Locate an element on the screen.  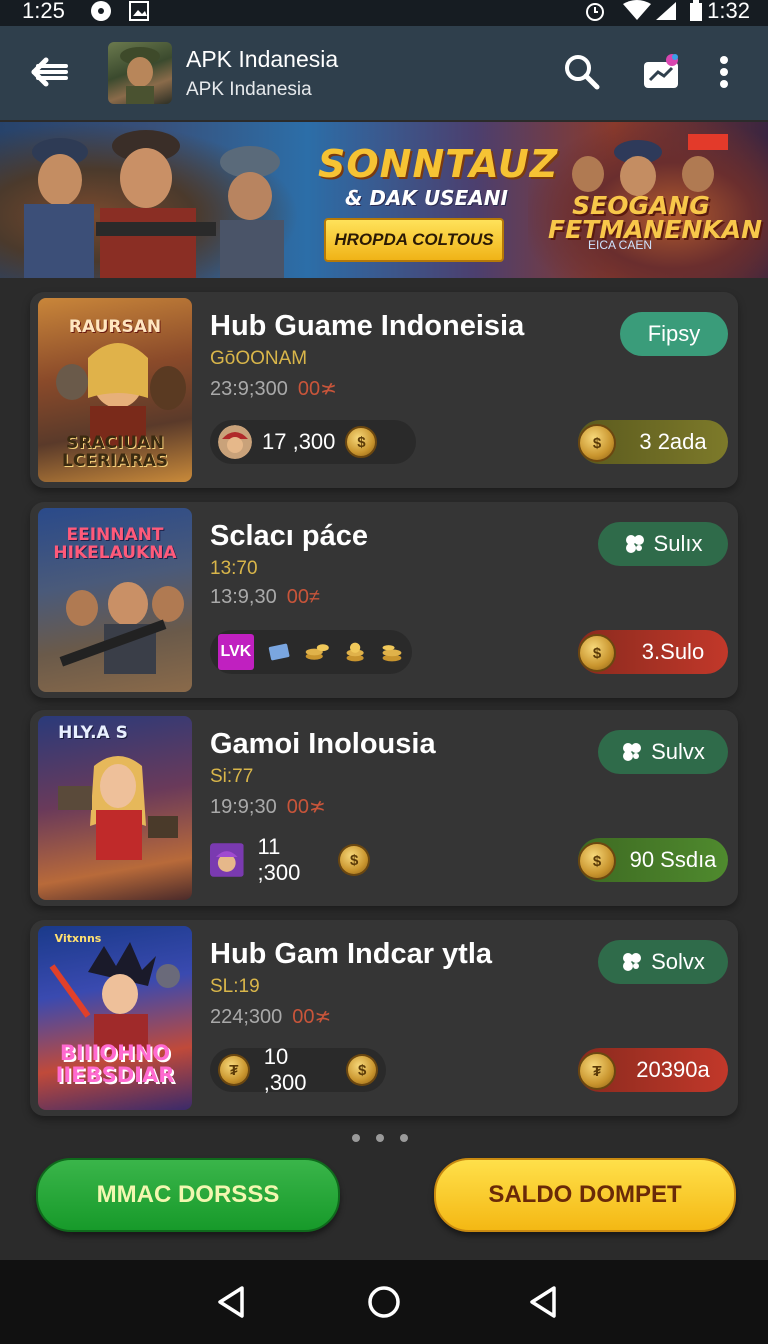
battery-icon is located at coordinates (696, 10).